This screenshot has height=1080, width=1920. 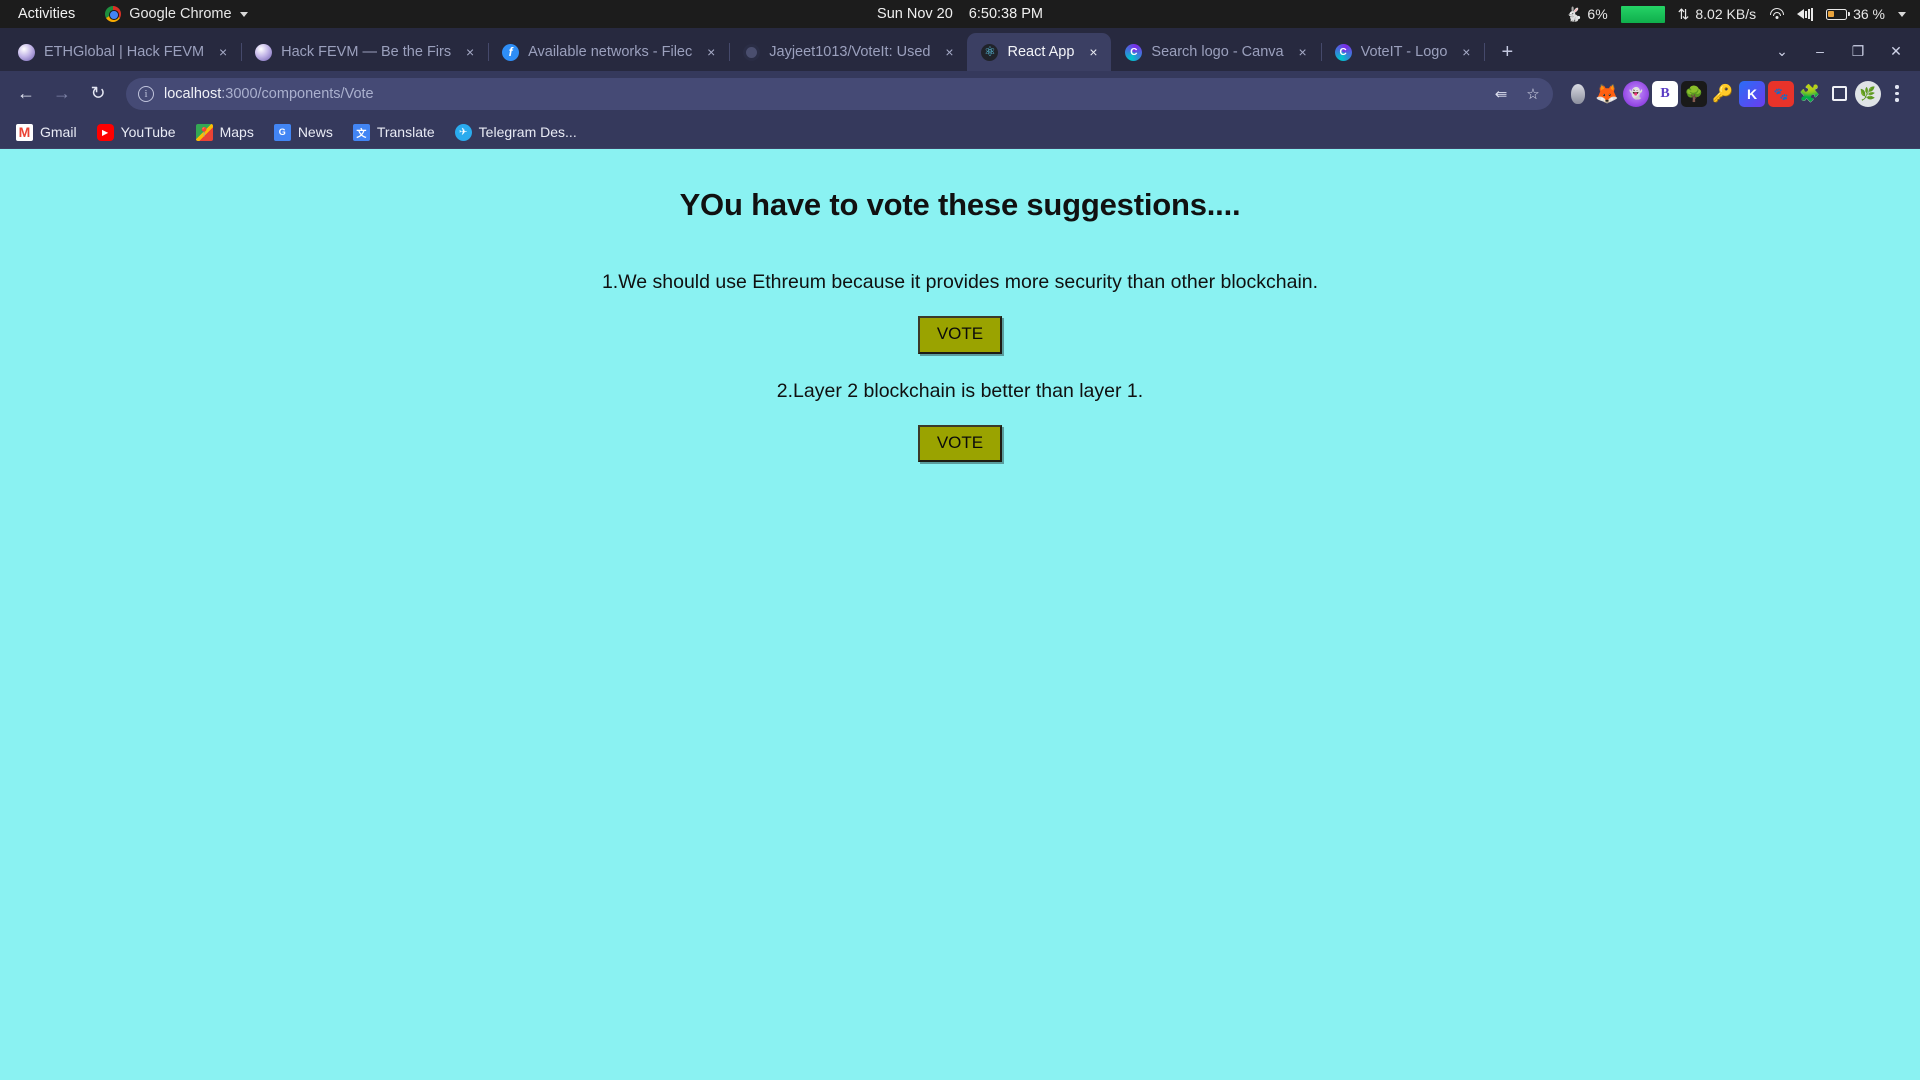 What do you see at coordinates (1578, 94) in the screenshot?
I see `pipette-icon` at bounding box center [1578, 94].